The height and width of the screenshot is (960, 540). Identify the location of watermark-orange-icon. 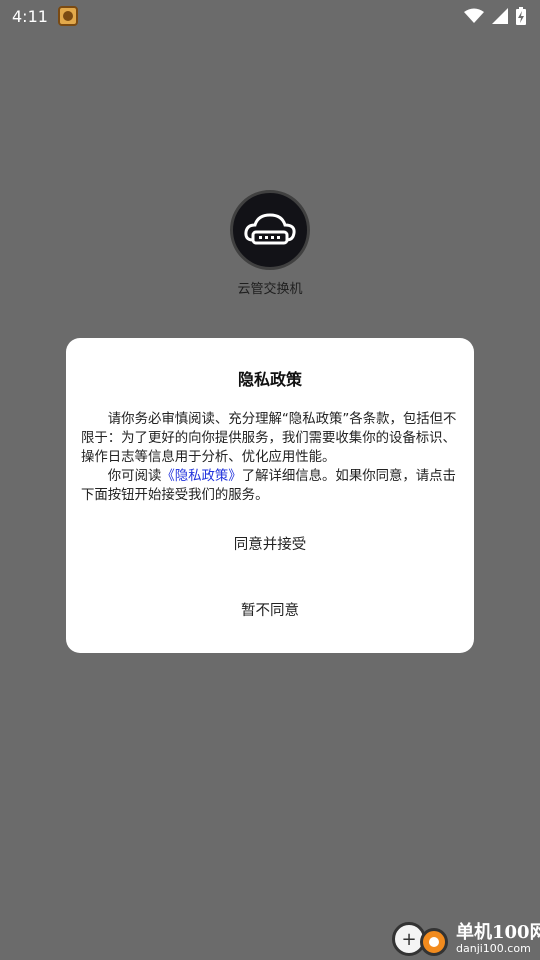
(434, 942).